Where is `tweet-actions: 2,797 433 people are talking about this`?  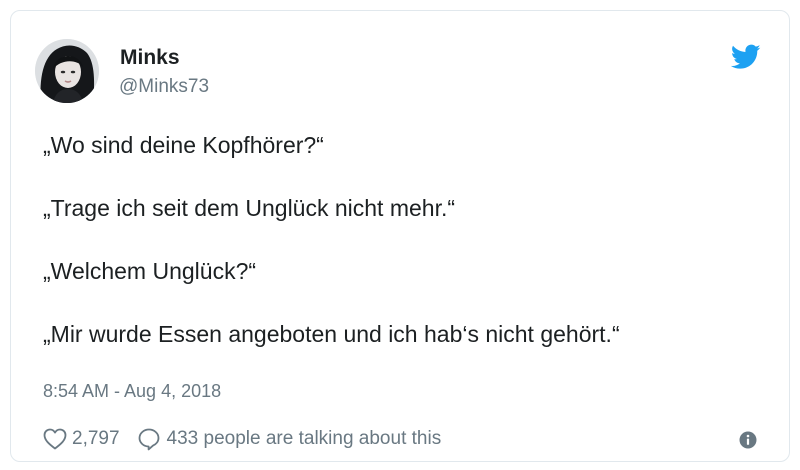
tweet-actions: 2,797 433 people are talking about this is located at coordinates (242, 439).